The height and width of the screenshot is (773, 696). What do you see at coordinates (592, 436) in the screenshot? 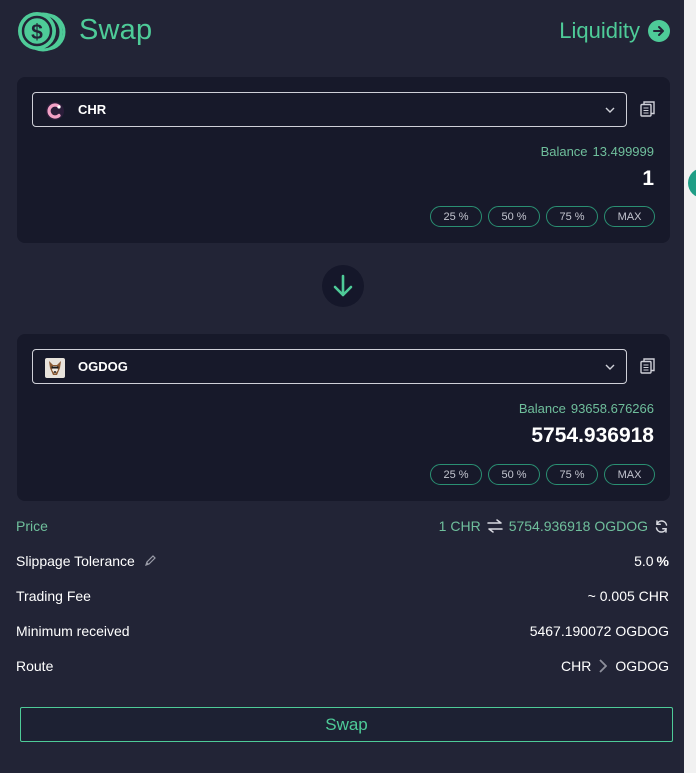
I see `to-amount: 5754.936918` at bounding box center [592, 436].